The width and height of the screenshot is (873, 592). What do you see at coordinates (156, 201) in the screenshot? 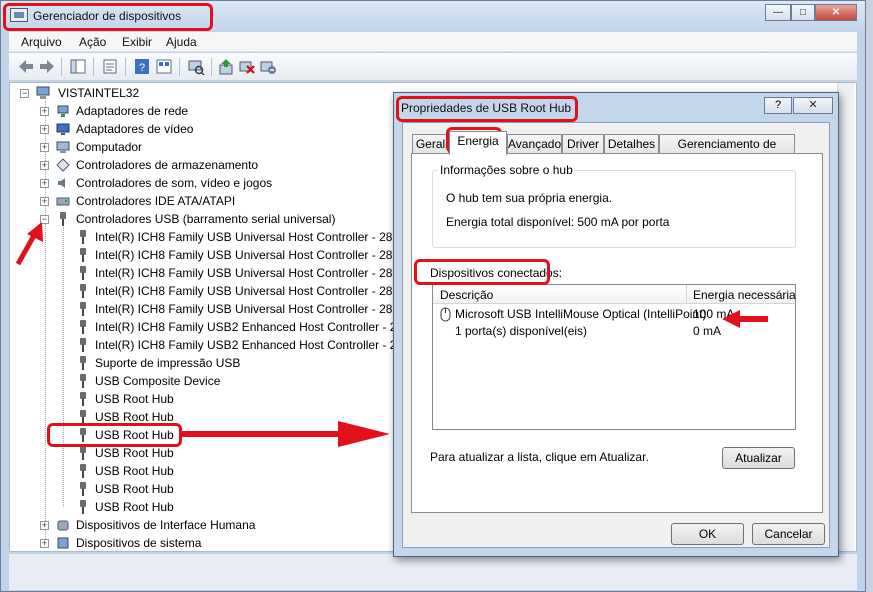
I see `category-label: Controladores IDE ATA/ATAPI` at bounding box center [156, 201].